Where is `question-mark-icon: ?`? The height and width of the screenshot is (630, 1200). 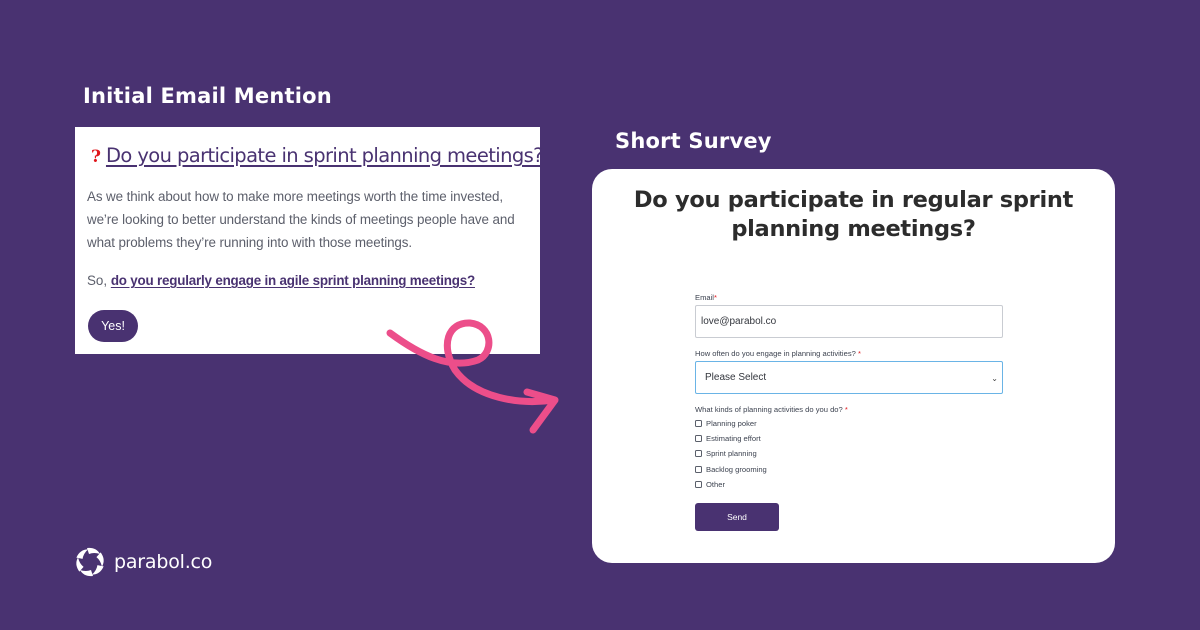 question-mark-icon: ? is located at coordinates (96, 157).